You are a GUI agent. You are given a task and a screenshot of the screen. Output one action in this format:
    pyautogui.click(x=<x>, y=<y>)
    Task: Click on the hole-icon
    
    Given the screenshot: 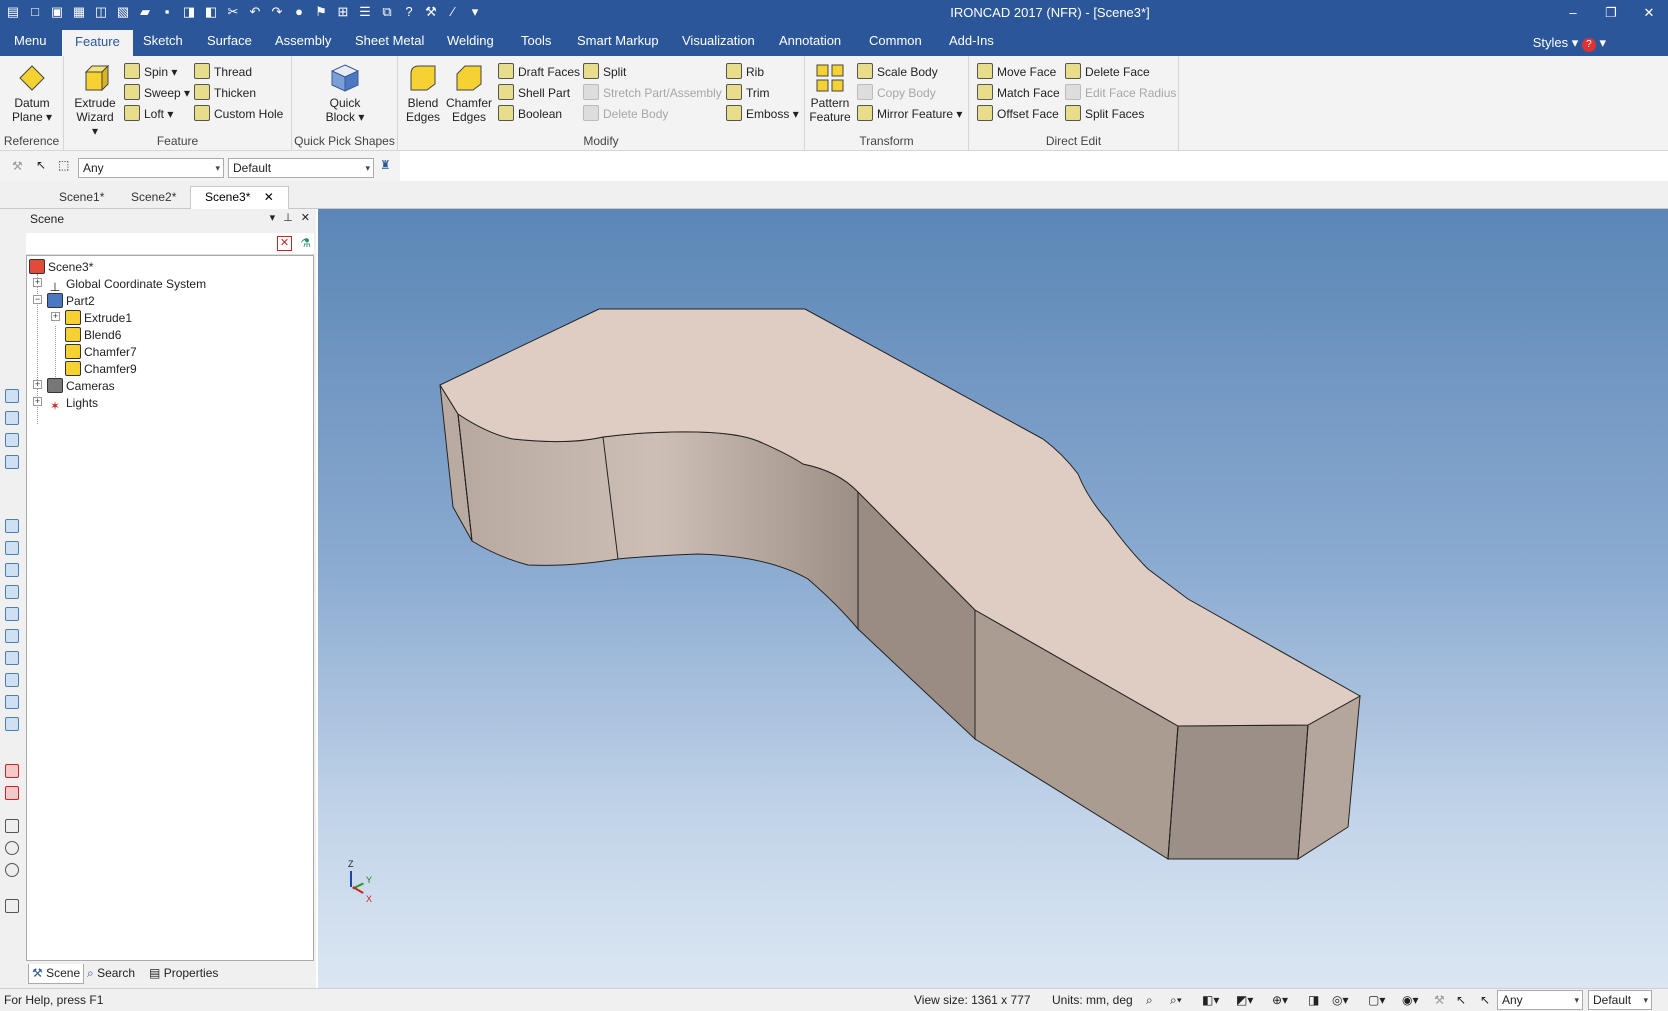 What is the action you would take?
    pyautogui.click(x=12, y=658)
    